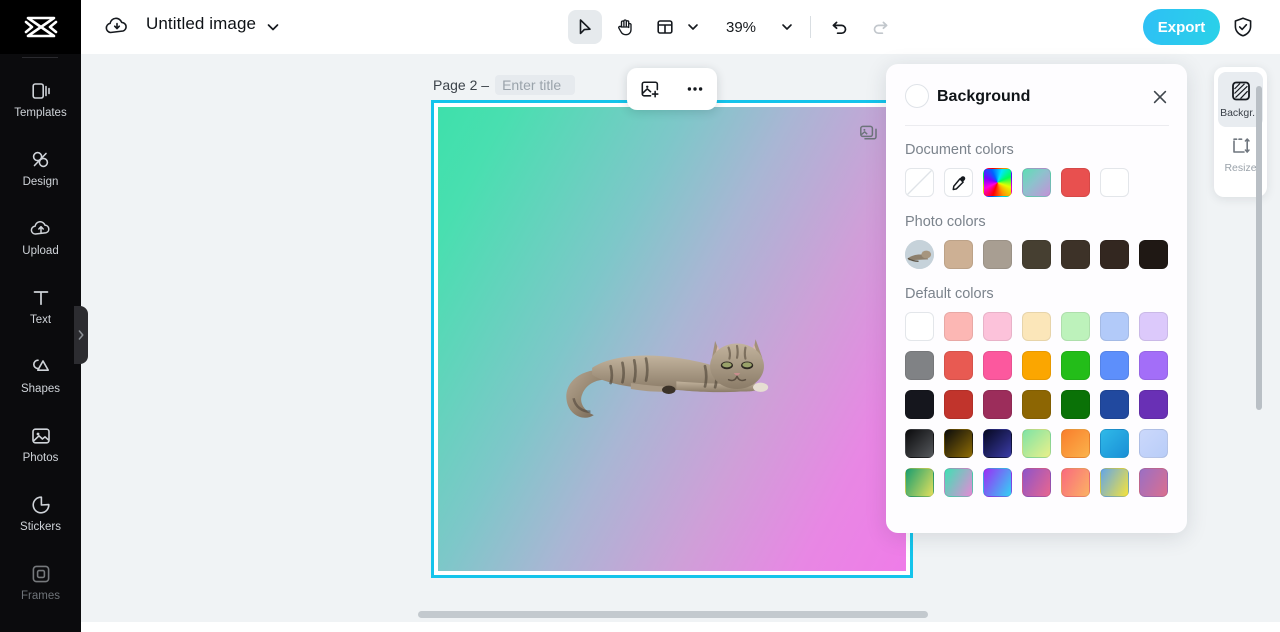 The image size is (1280, 632). What do you see at coordinates (787, 27) in the screenshot?
I see `zoom-dropdown-caret` at bounding box center [787, 27].